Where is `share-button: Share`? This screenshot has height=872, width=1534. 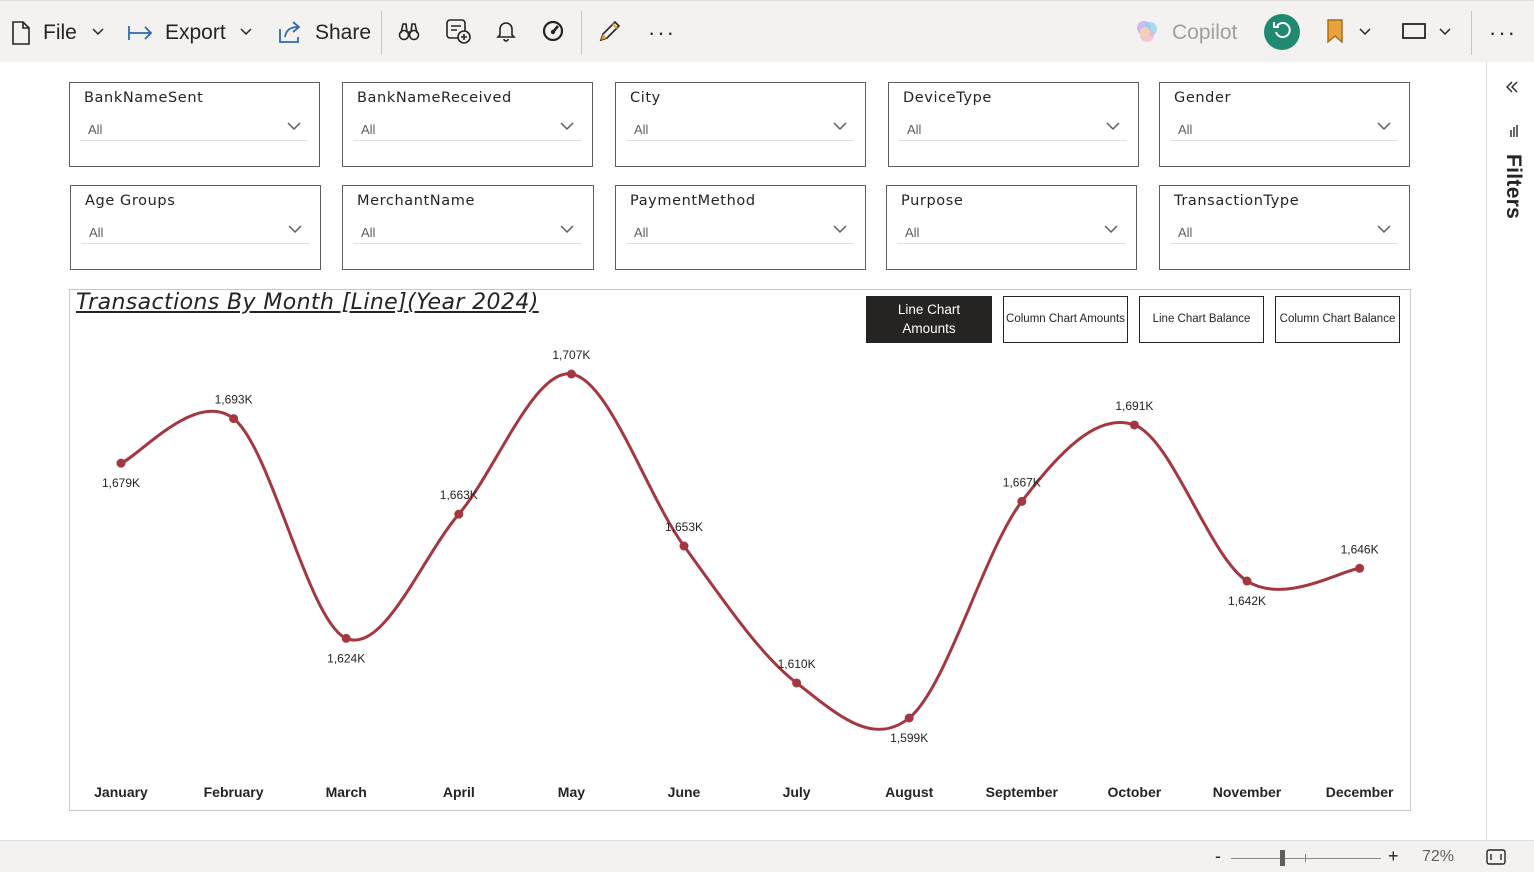
share-button: Share is located at coordinates (324, 33).